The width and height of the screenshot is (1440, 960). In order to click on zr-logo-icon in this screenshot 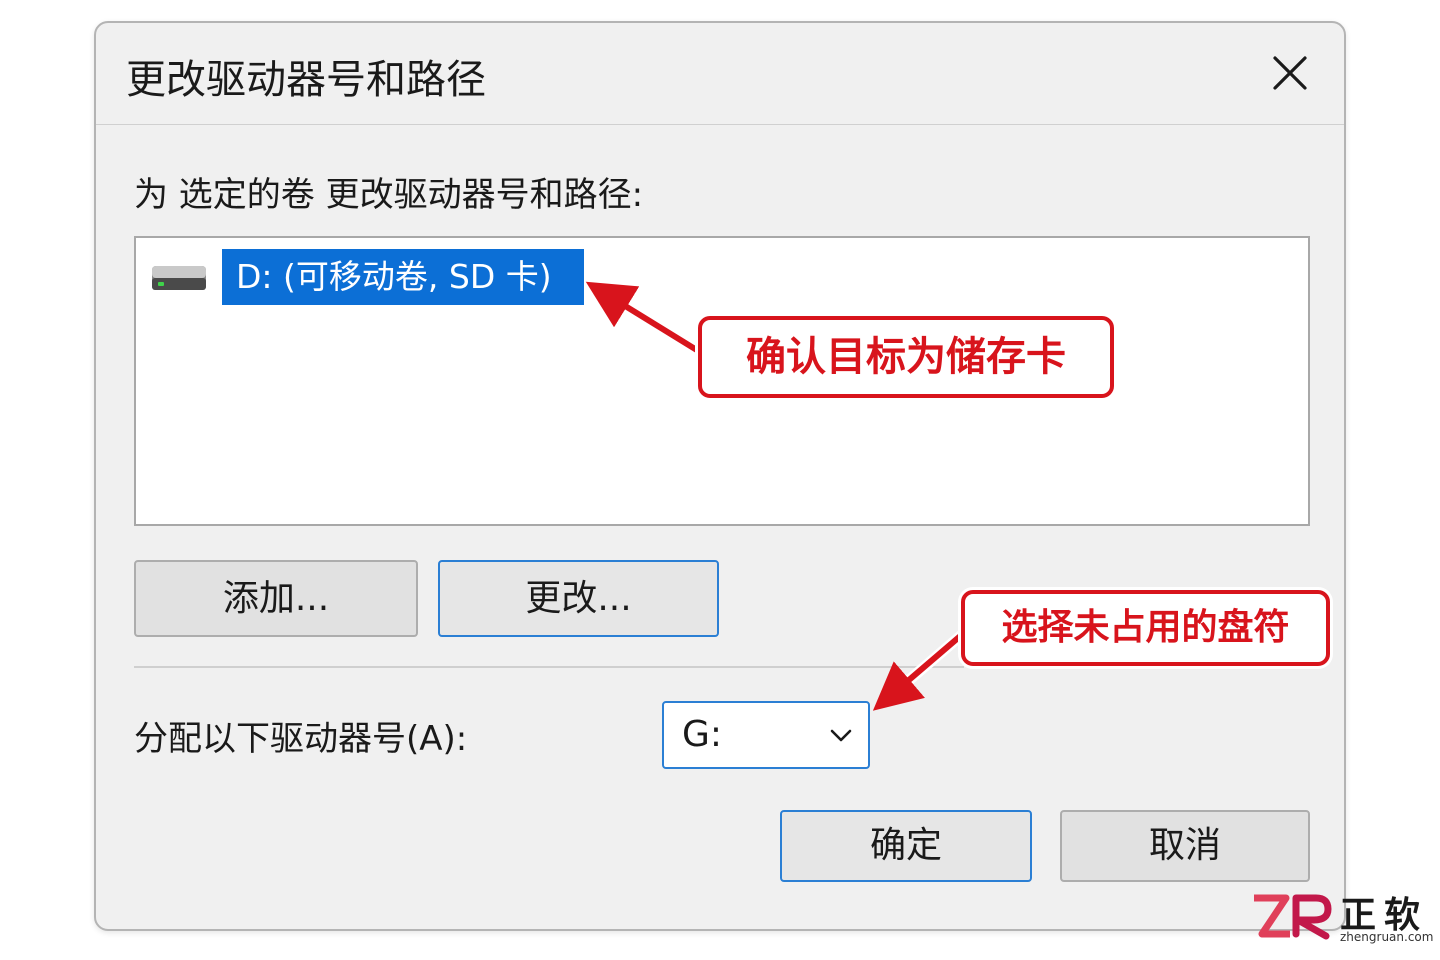, I will do `click(1292, 916)`.